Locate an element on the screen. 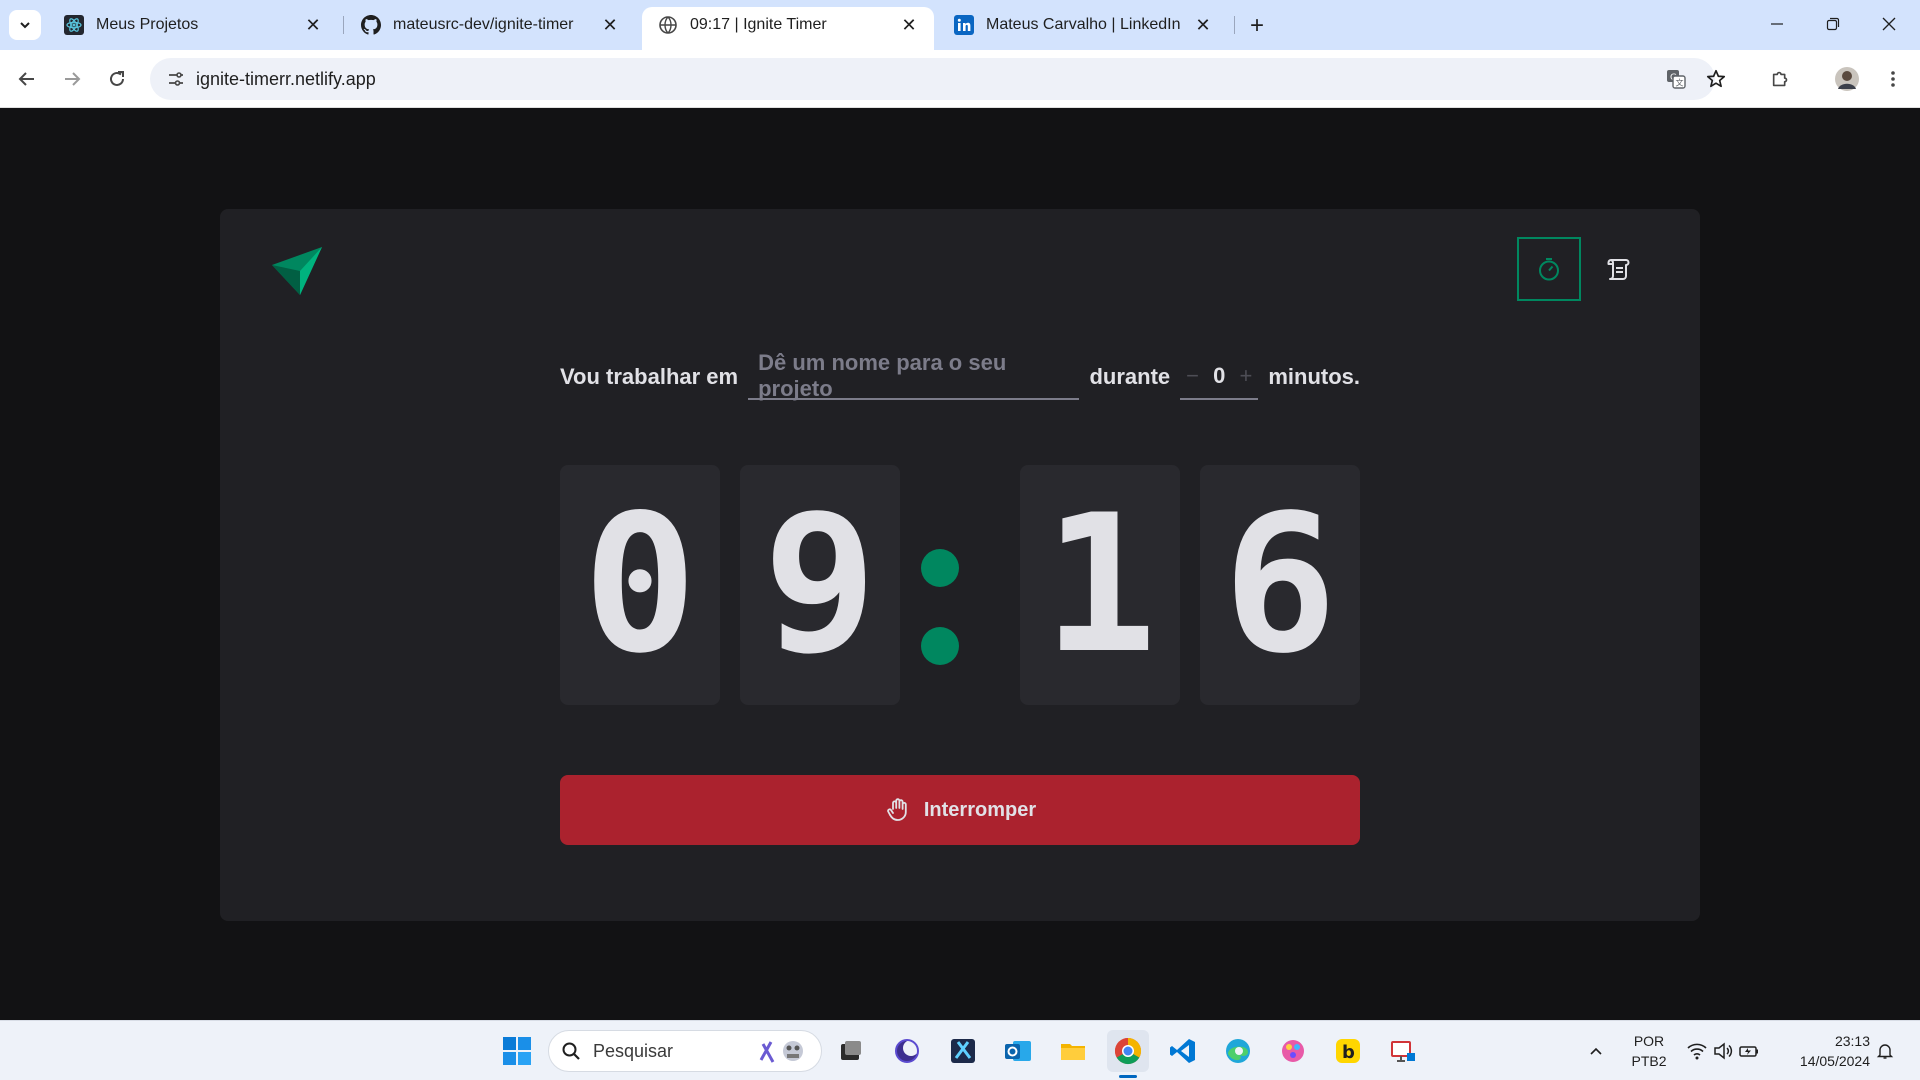 The width and height of the screenshot is (1920, 1080). countdown-separator is located at coordinates (940, 585).